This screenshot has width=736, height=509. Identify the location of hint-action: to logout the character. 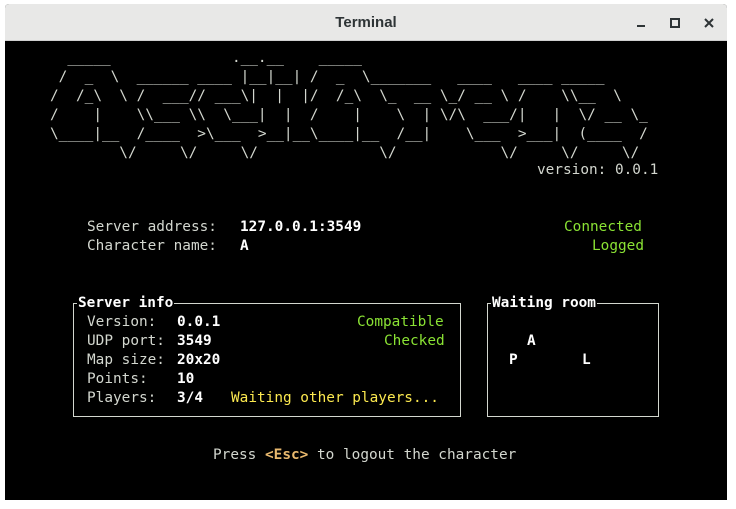
(417, 455).